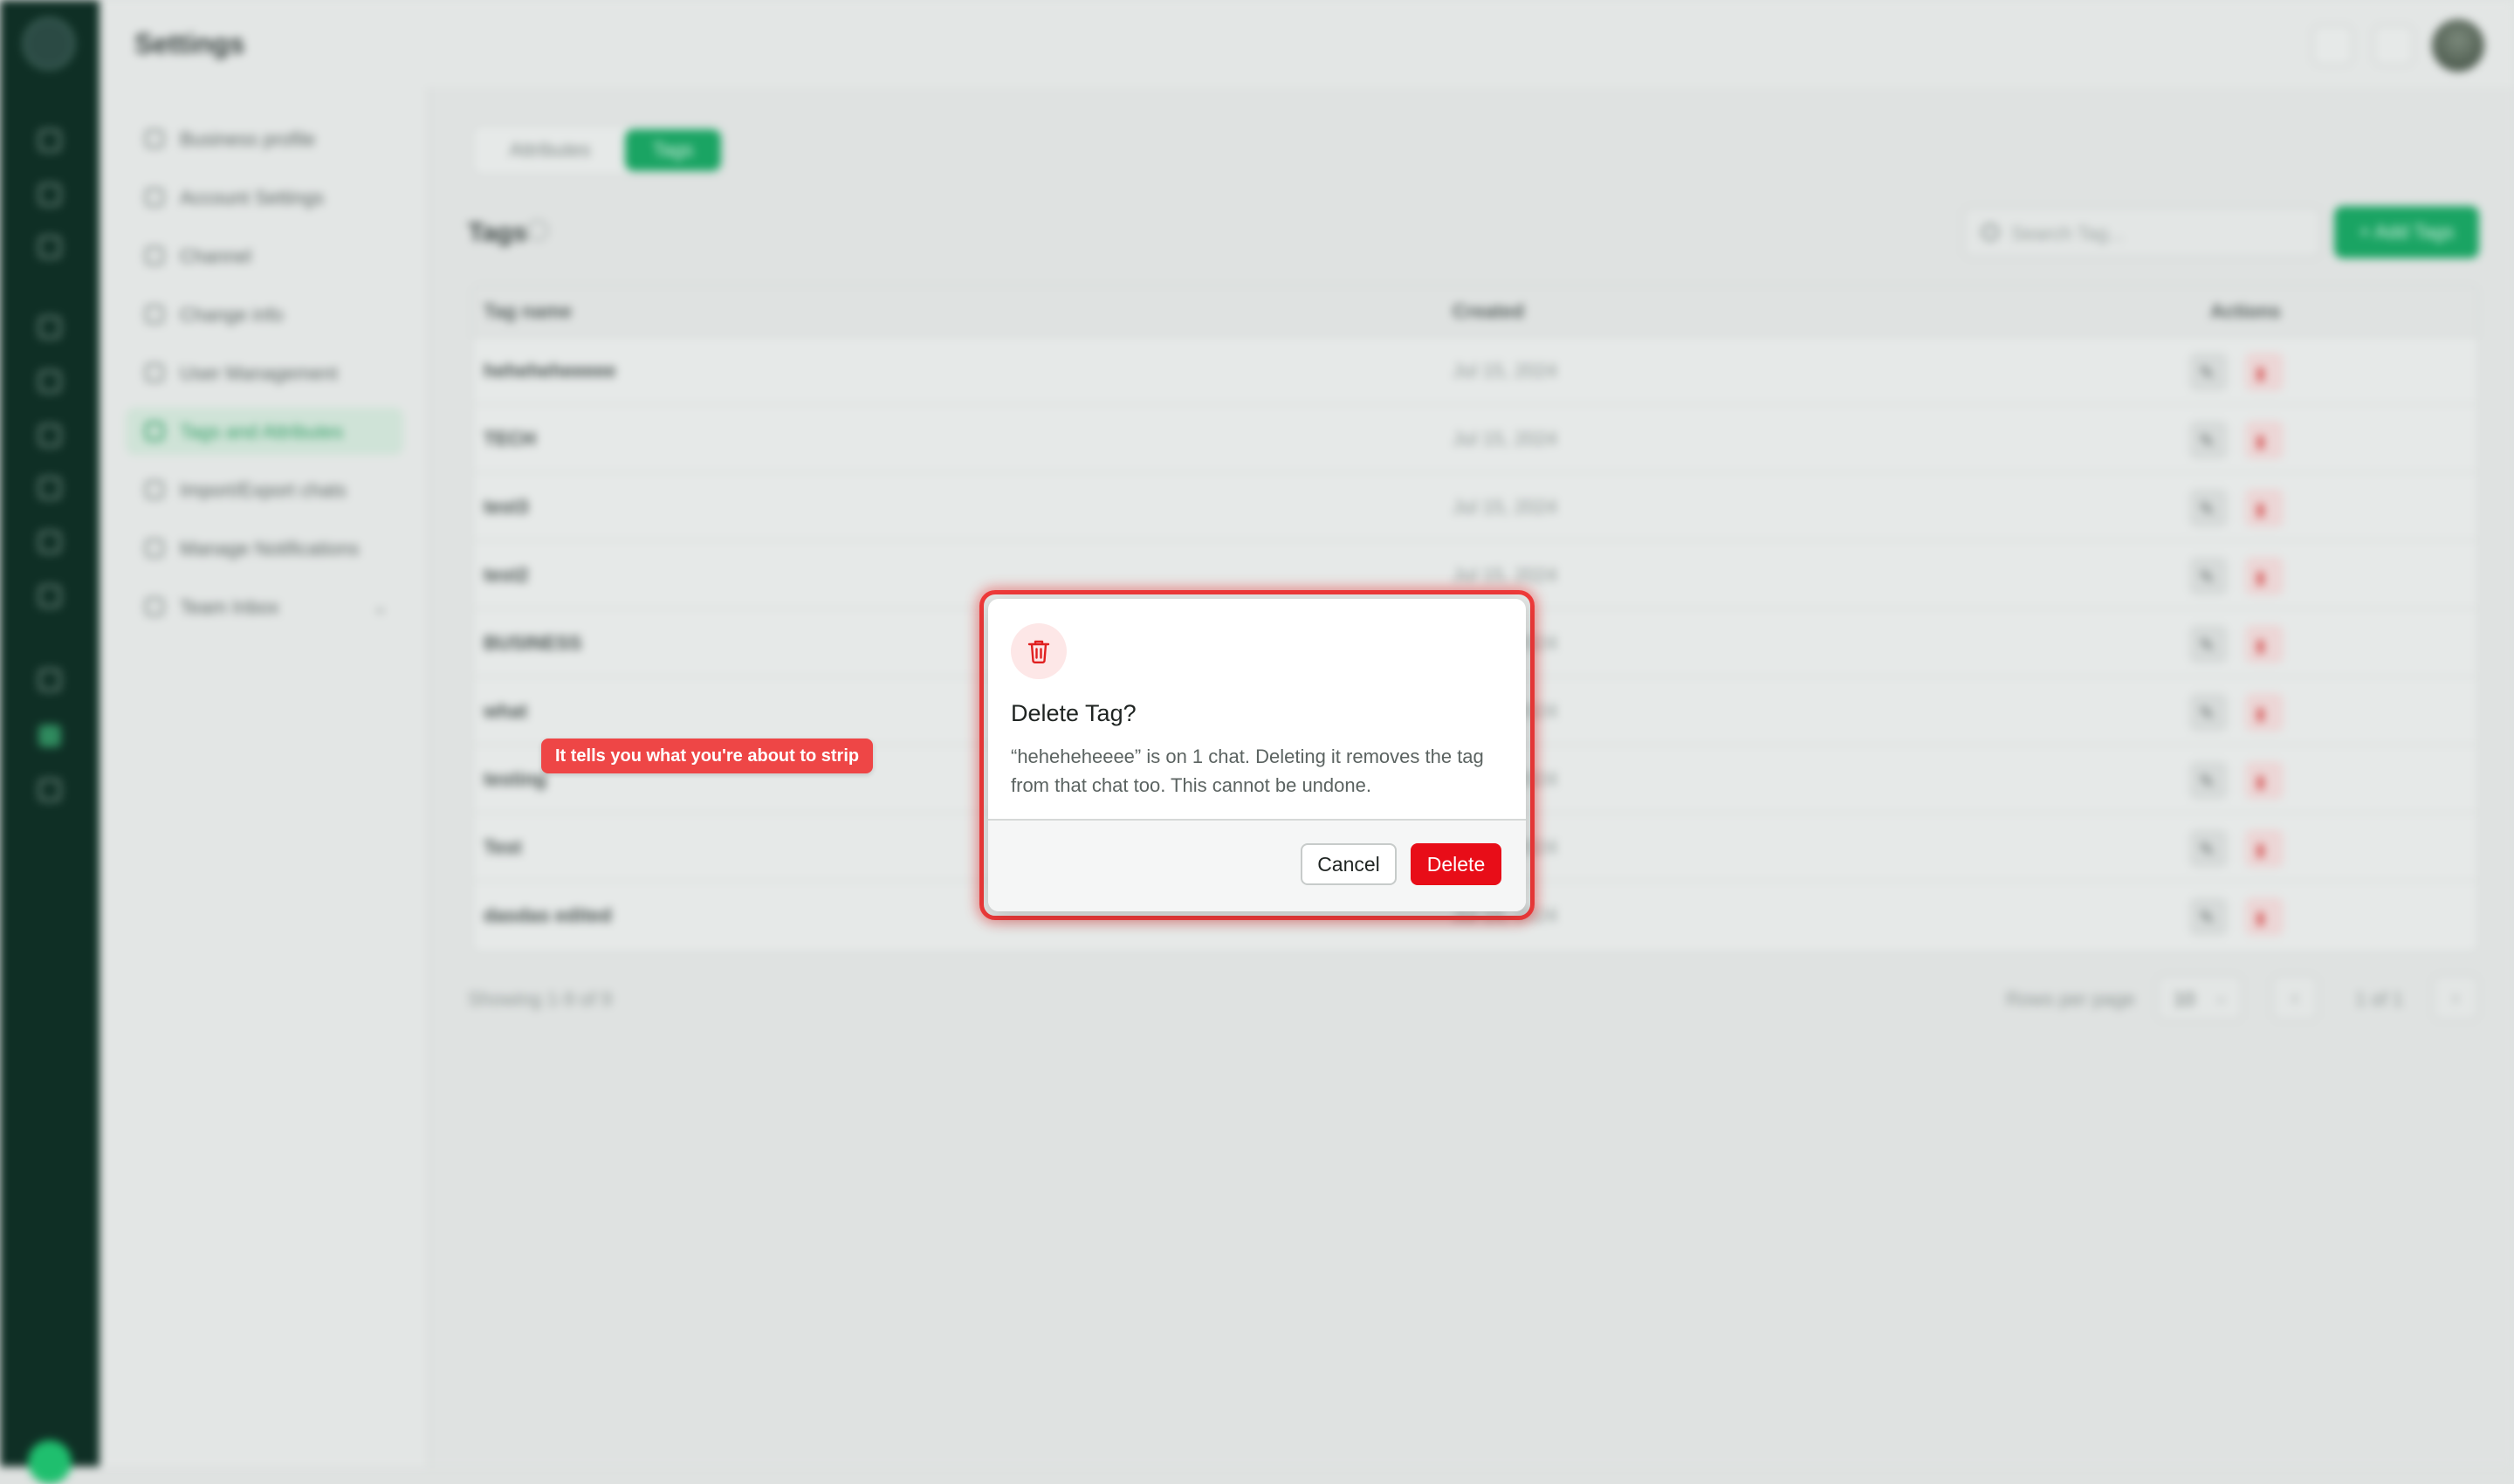  Describe the element at coordinates (1349, 864) in the screenshot. I see `cancel-button: Cancel` at that location.